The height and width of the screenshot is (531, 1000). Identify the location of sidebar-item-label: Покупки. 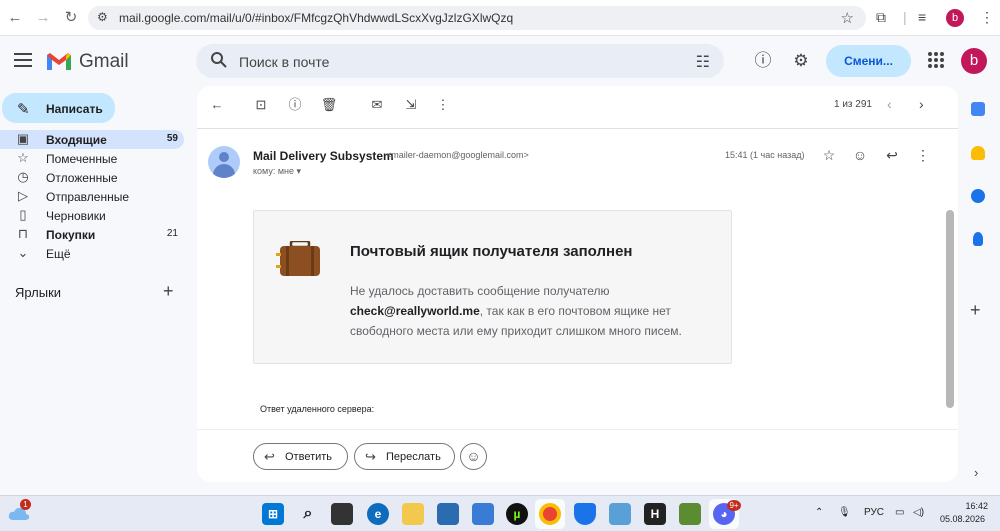
(71, 235).